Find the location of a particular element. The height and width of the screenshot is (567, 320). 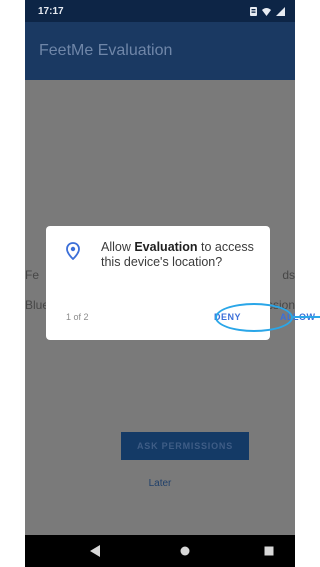

status-time: 17:17 is located at coordinates (51, 11).